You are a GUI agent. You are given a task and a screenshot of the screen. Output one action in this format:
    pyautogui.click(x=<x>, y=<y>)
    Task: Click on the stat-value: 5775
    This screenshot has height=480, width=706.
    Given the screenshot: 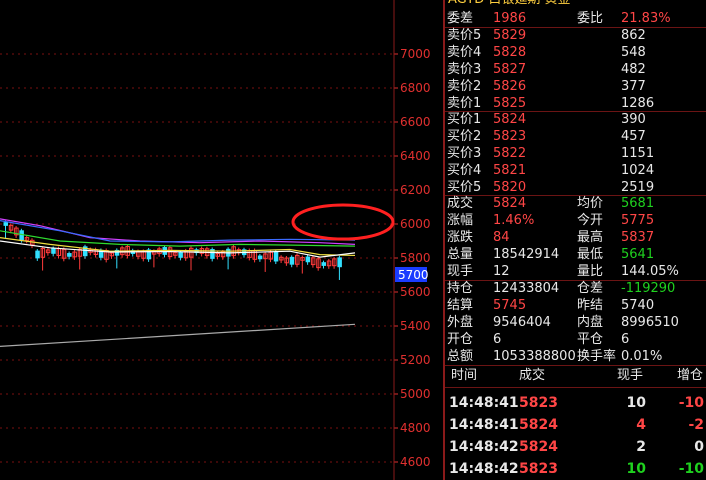 What is the action you would take?
    pyautogui.click(x=638, y=220)
    